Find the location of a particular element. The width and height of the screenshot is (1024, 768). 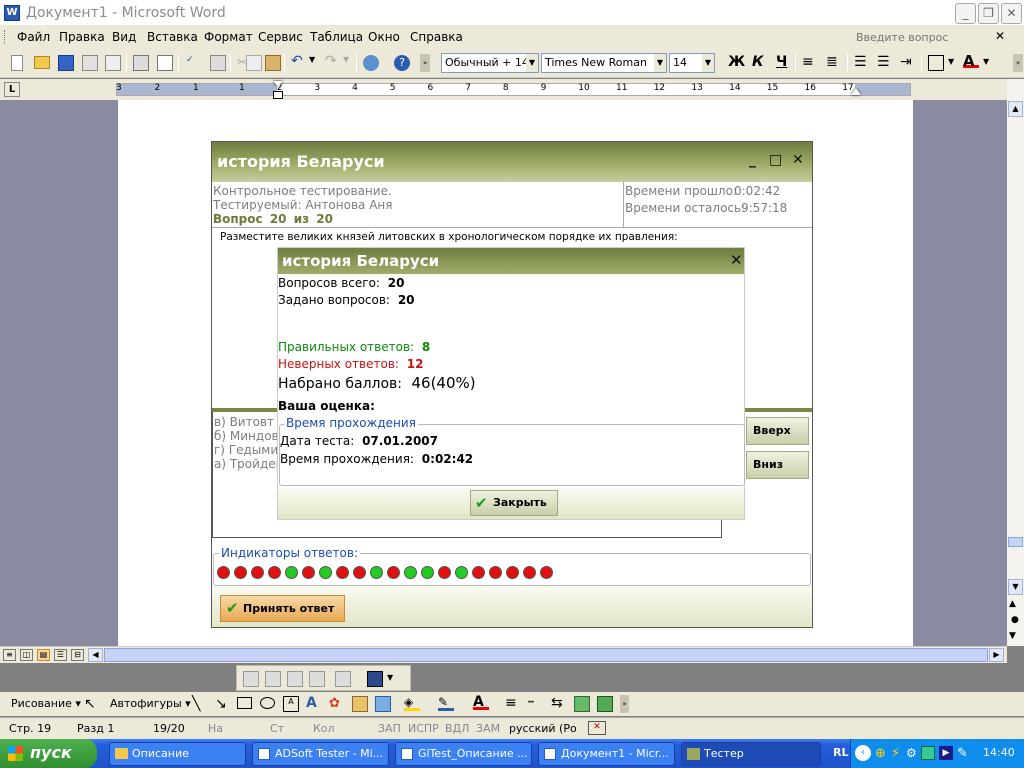

outline-view-icon: ☰ is located at coordinates (60, 655).